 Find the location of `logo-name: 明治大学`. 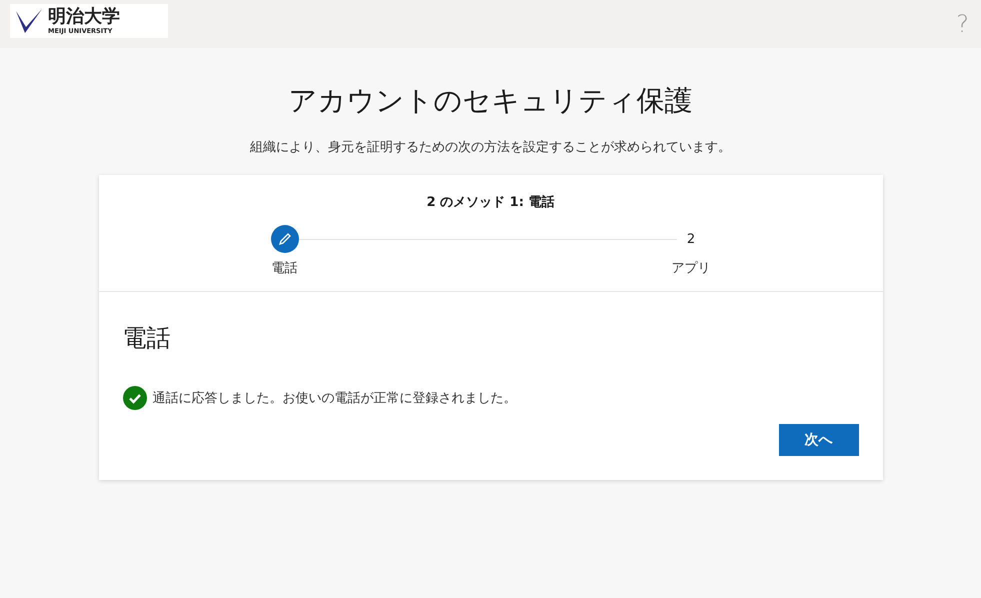

logo-name: 明治大学 is located at coordinates (84, 17).